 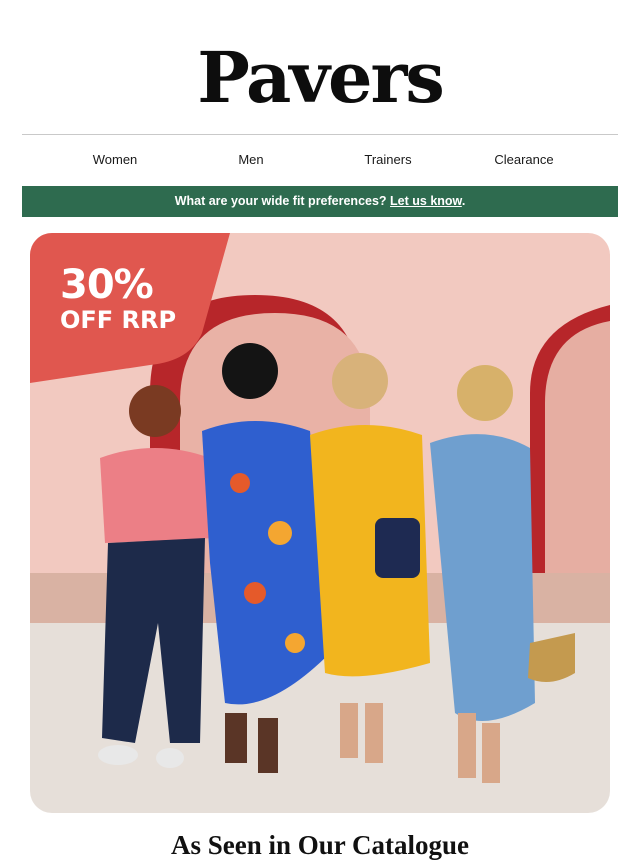 I want to click on banner-link: Let us know, so click(x=426, y=201).